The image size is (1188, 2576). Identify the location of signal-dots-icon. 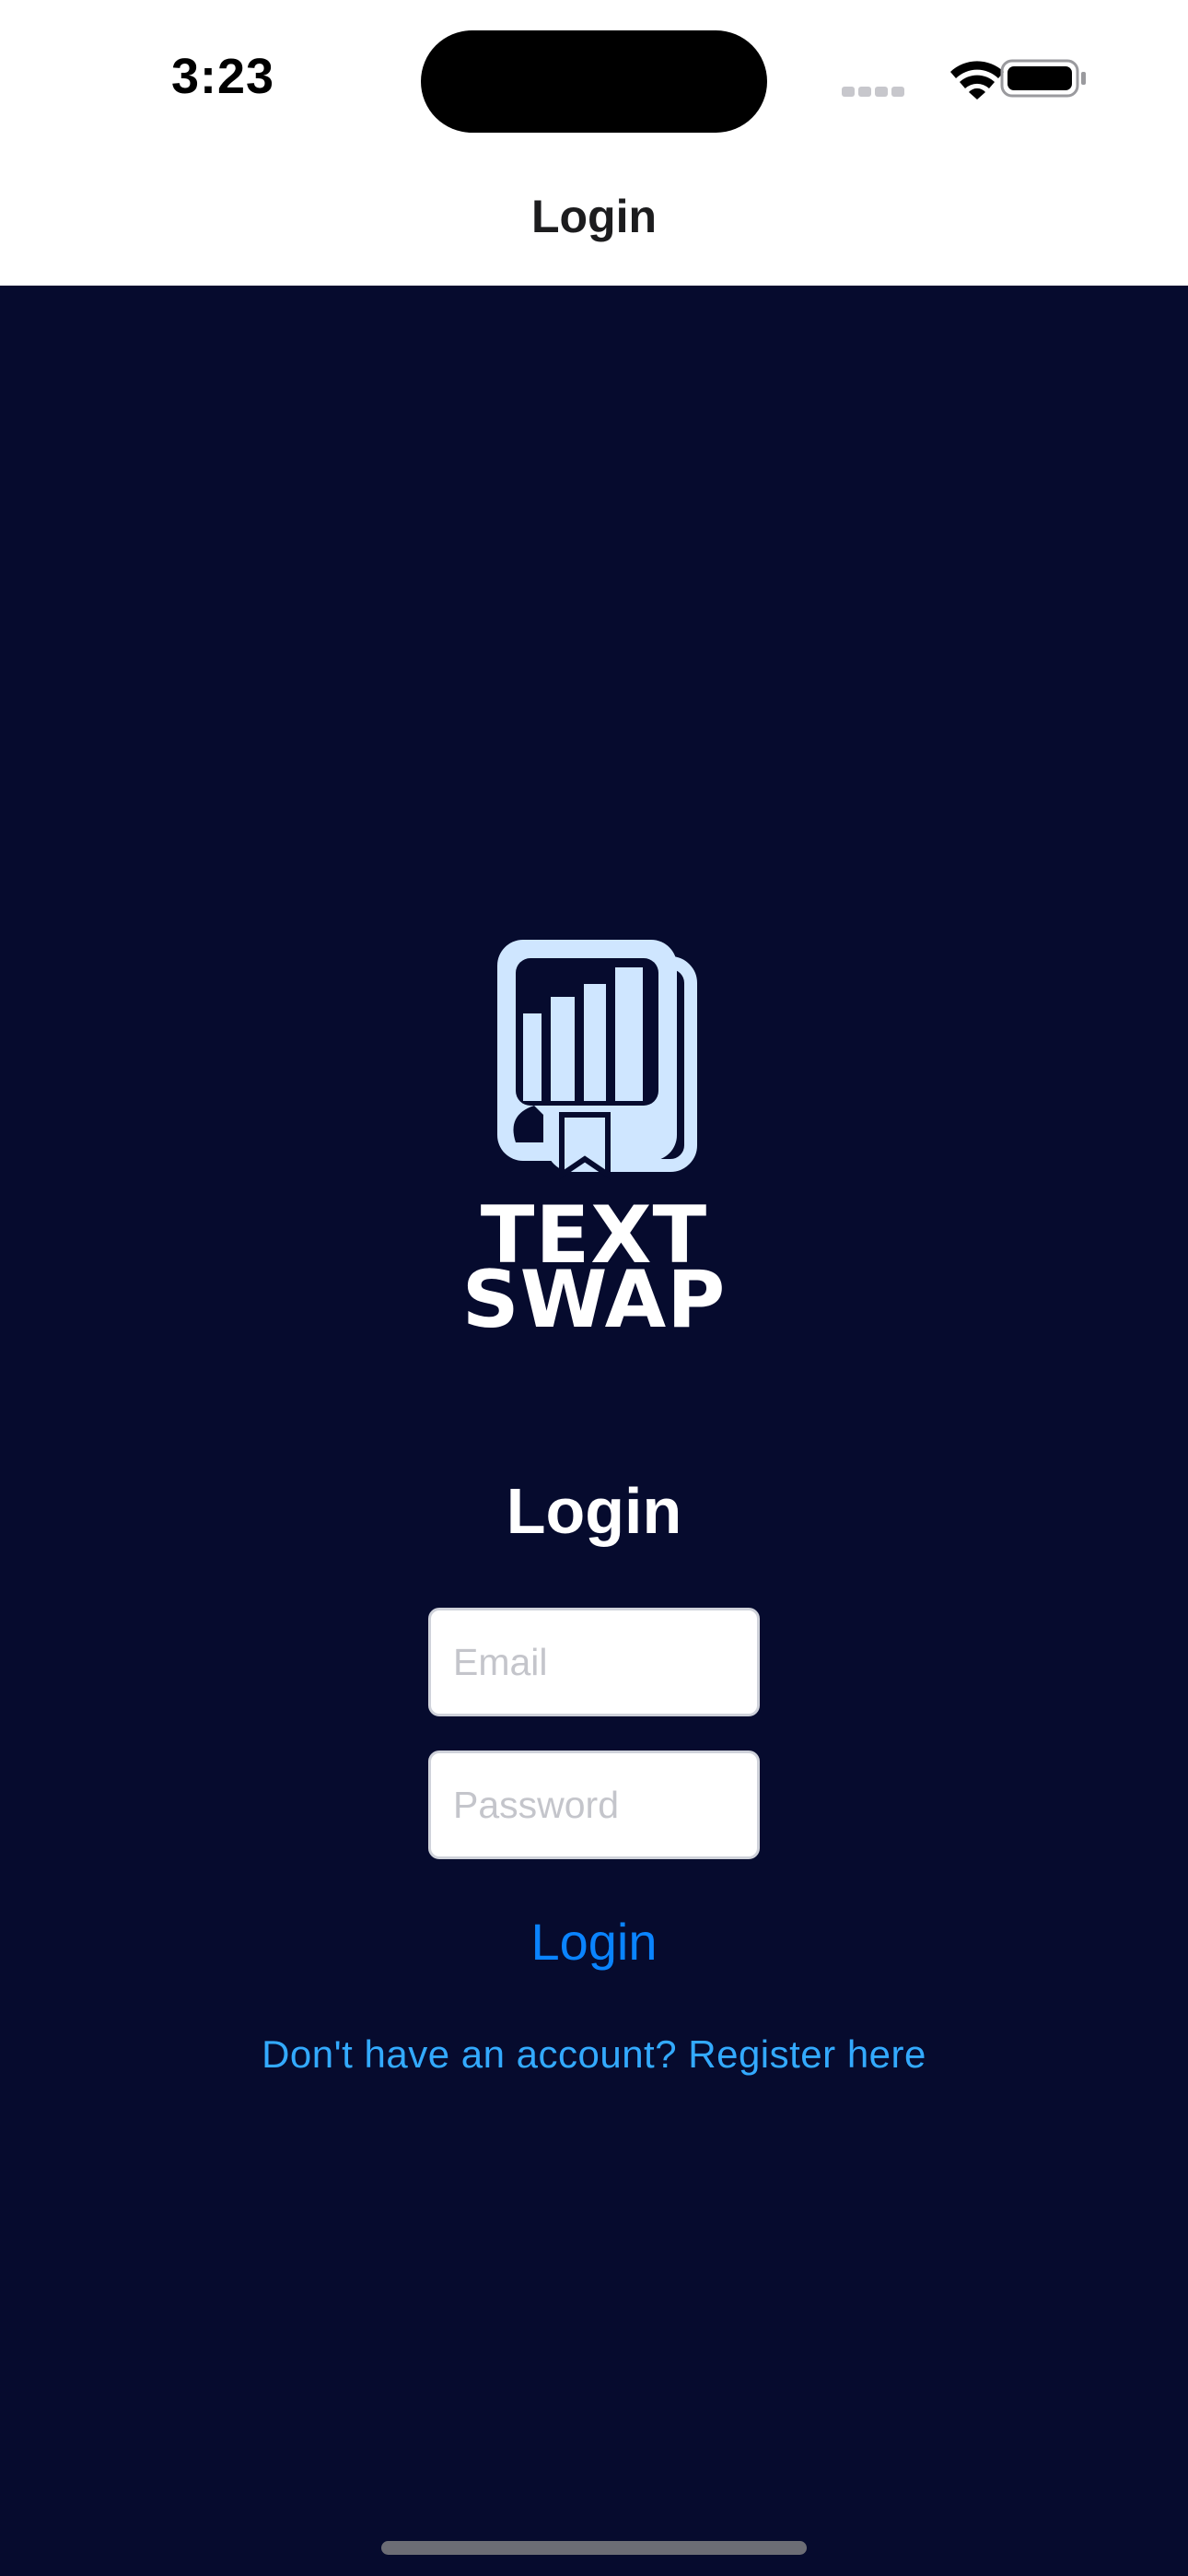
(873, 92).